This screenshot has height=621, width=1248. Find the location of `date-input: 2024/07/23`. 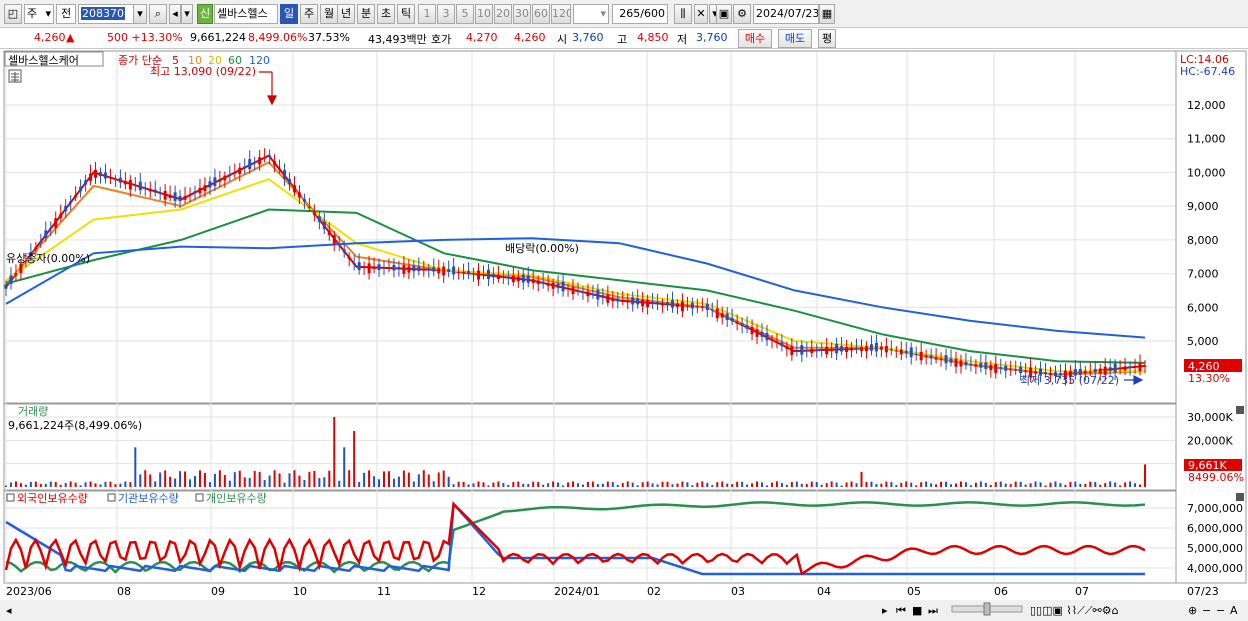

date-input: 2024/07/23 is located at coordinates (786, 14).